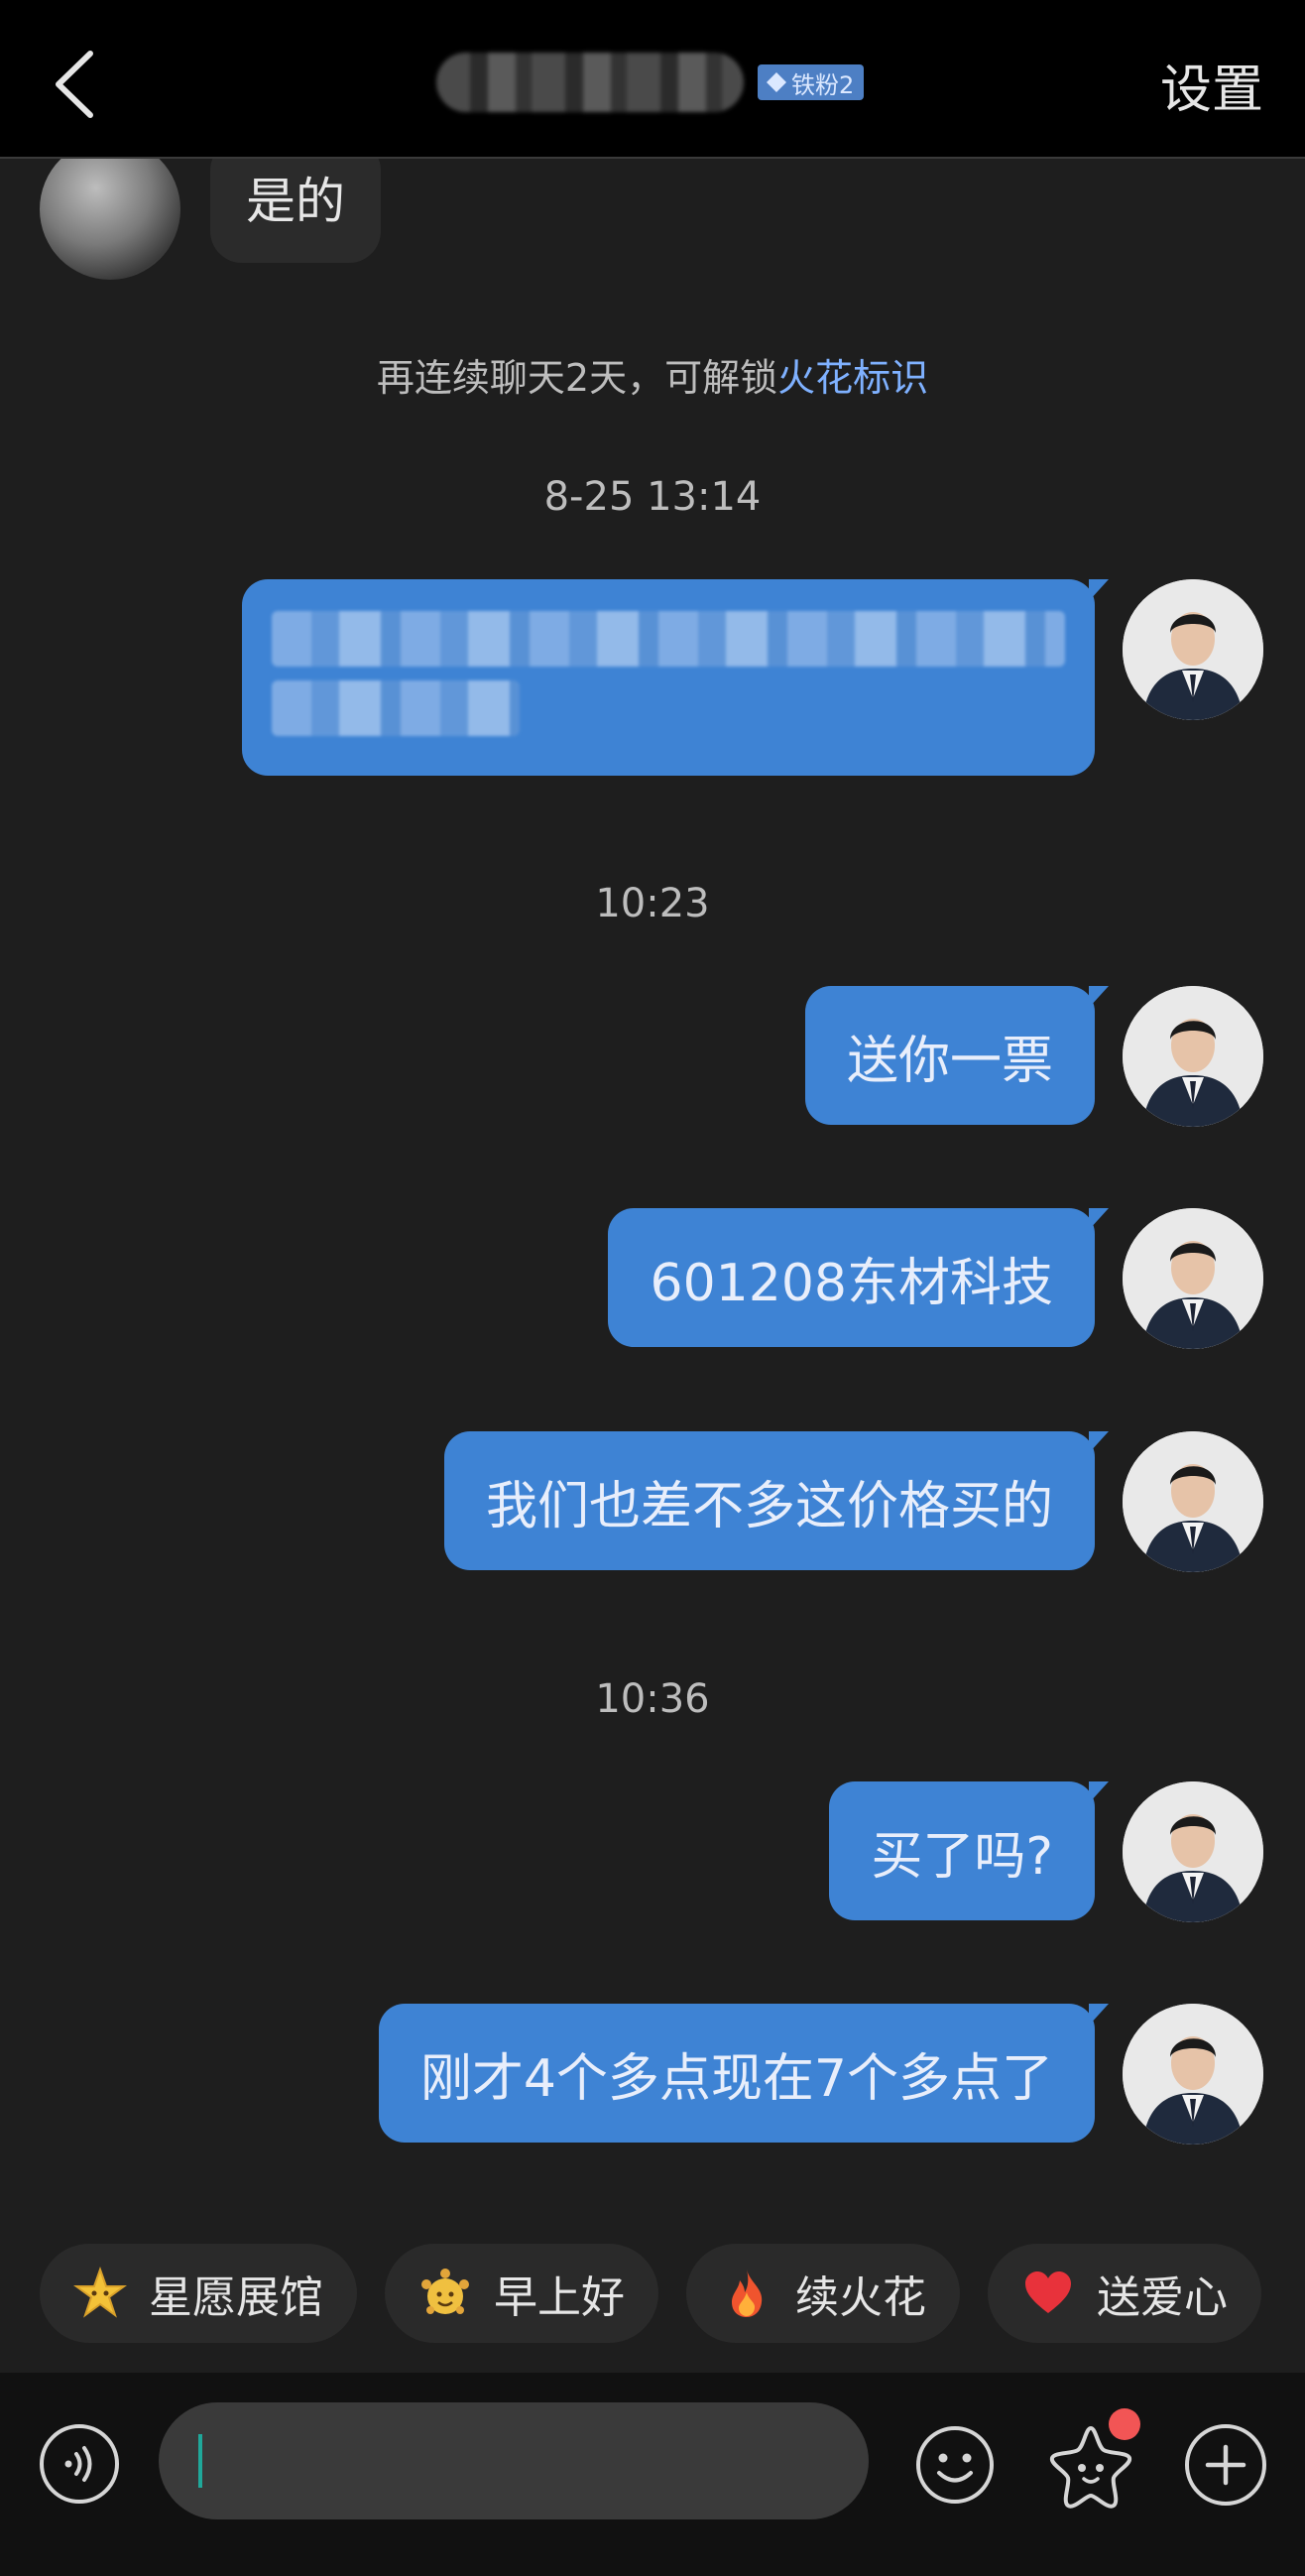 The width and height of the screenshot is (1305, 2576). I want to click on message-input, so click(514, 2460).